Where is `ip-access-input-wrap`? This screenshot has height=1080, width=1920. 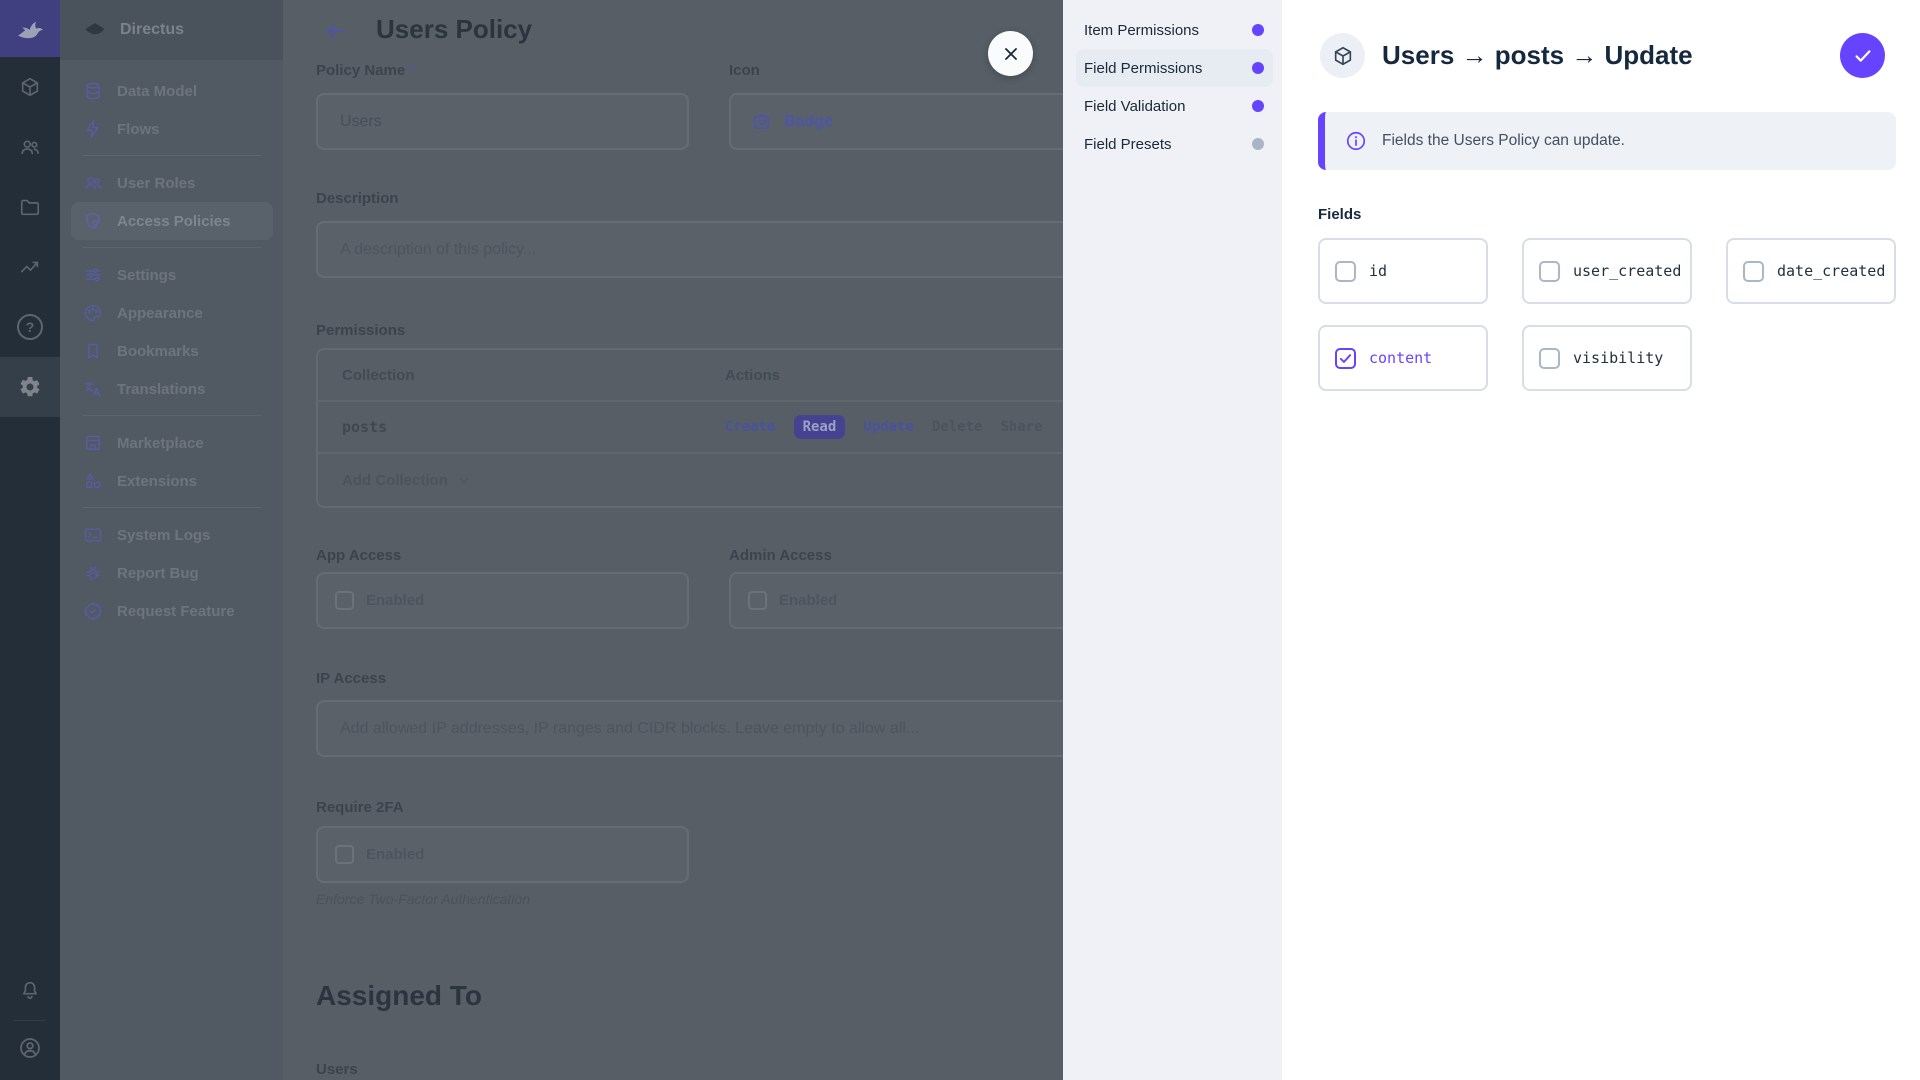
ip-access-input-wrap is located at coordinates (709, 728).